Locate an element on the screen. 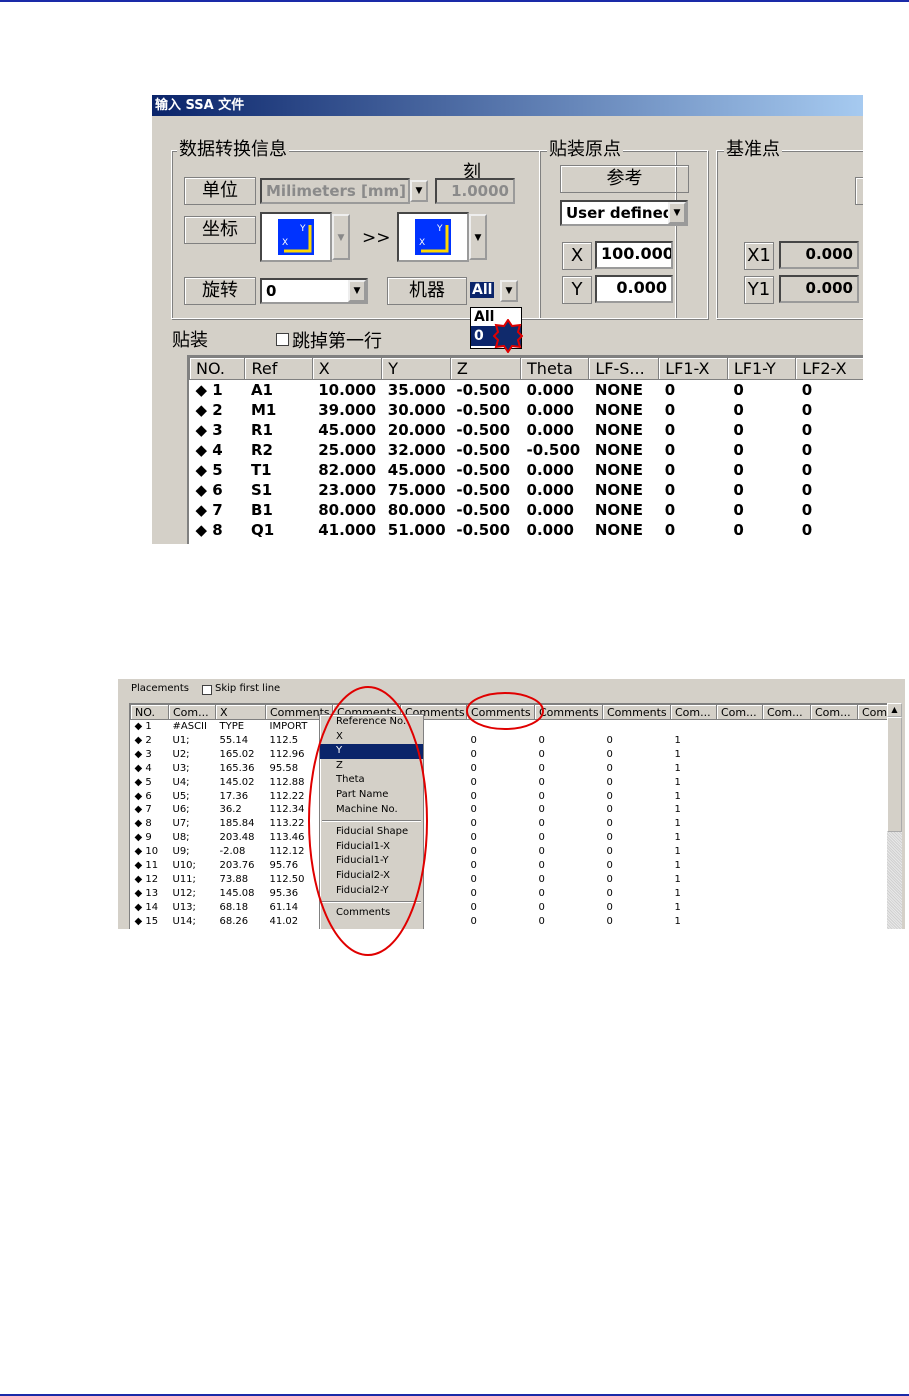 Image resolution: width=909 pixels, height=1396 pixels. menu-annotation-ellipse is located at coordinates (368, 821).